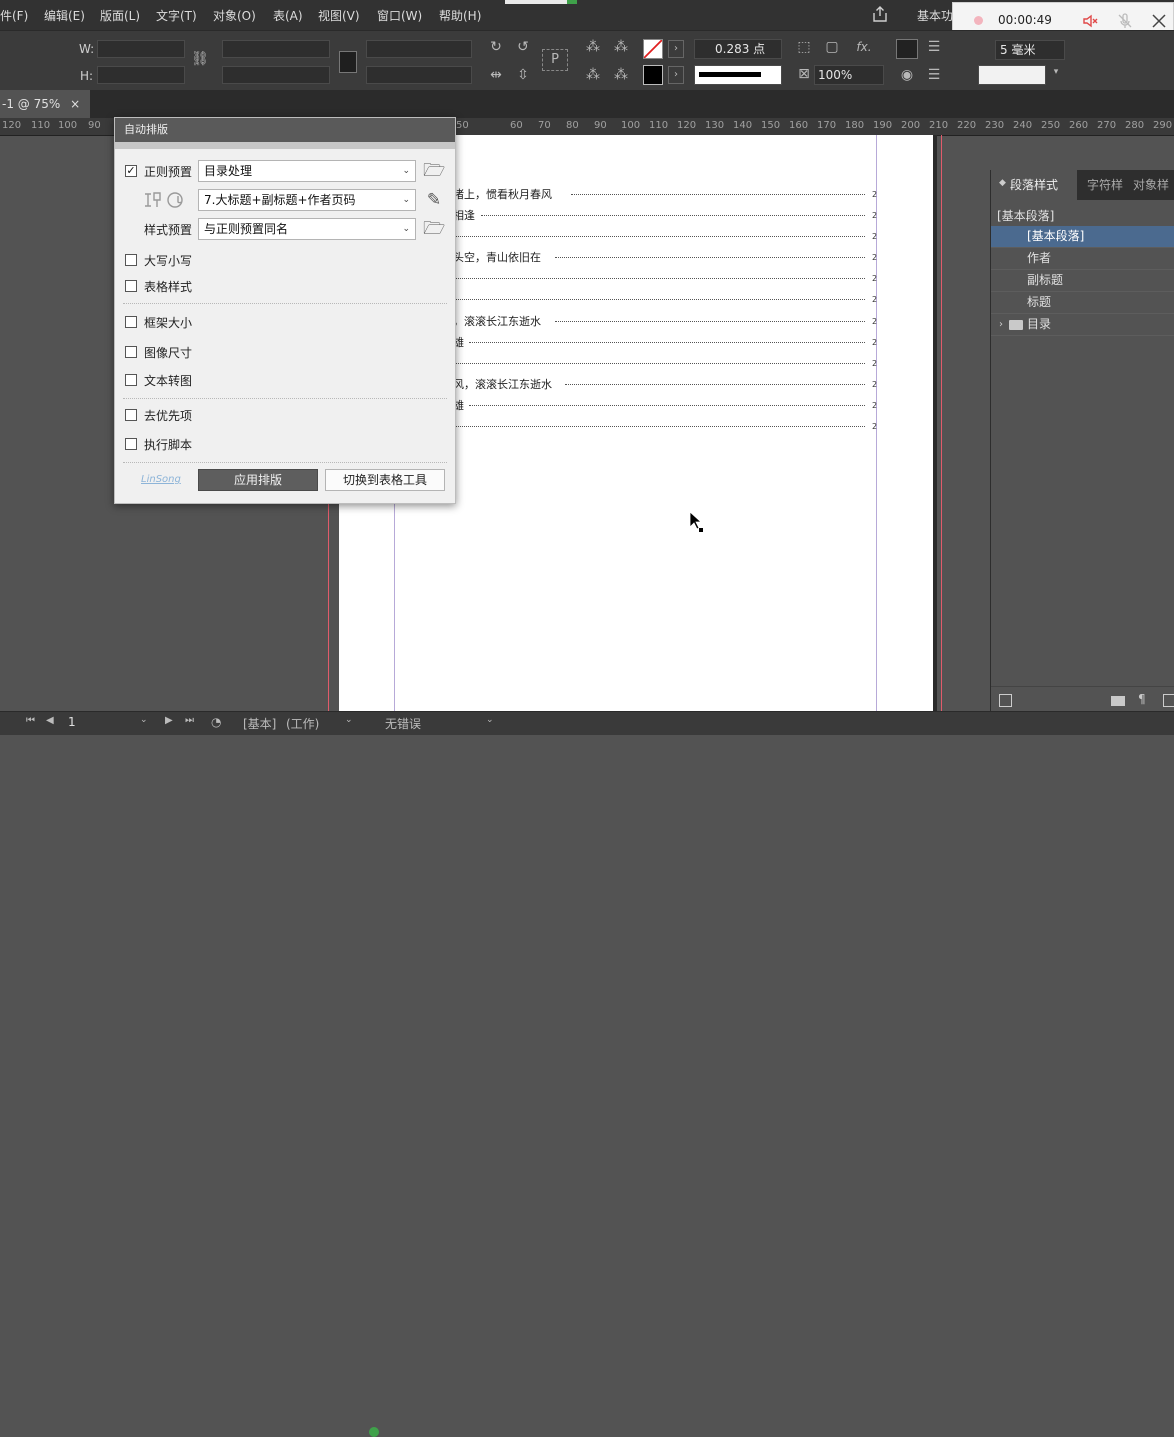  Describe the element at coordinates (349, 720) in the screenshot. I see `mode-dropdown-icon: ⌄` at that location.